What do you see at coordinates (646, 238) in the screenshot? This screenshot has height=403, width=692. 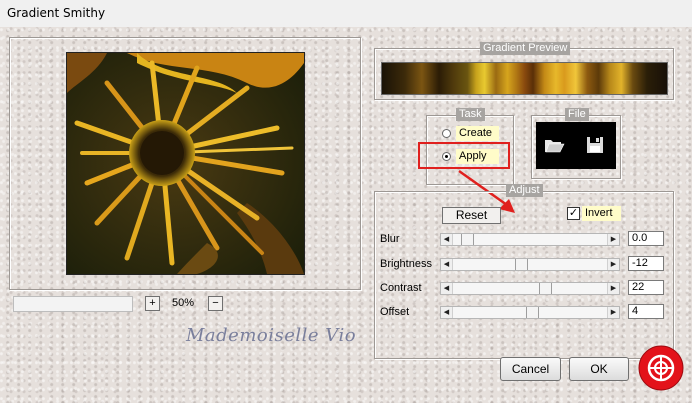 I see `blur-value-field: 0.0` at bounding box center [646, 238].